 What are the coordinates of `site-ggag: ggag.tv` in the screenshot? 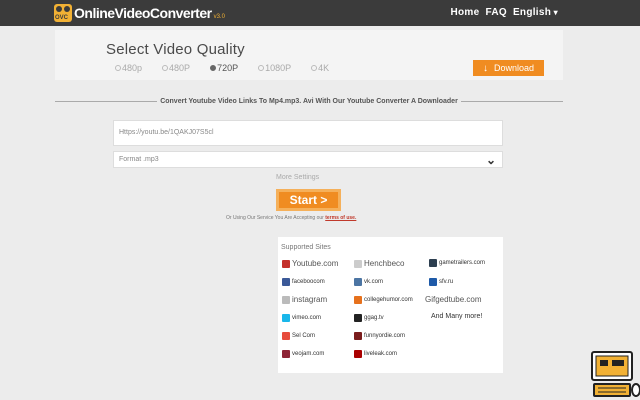 It's located at (369, 318).